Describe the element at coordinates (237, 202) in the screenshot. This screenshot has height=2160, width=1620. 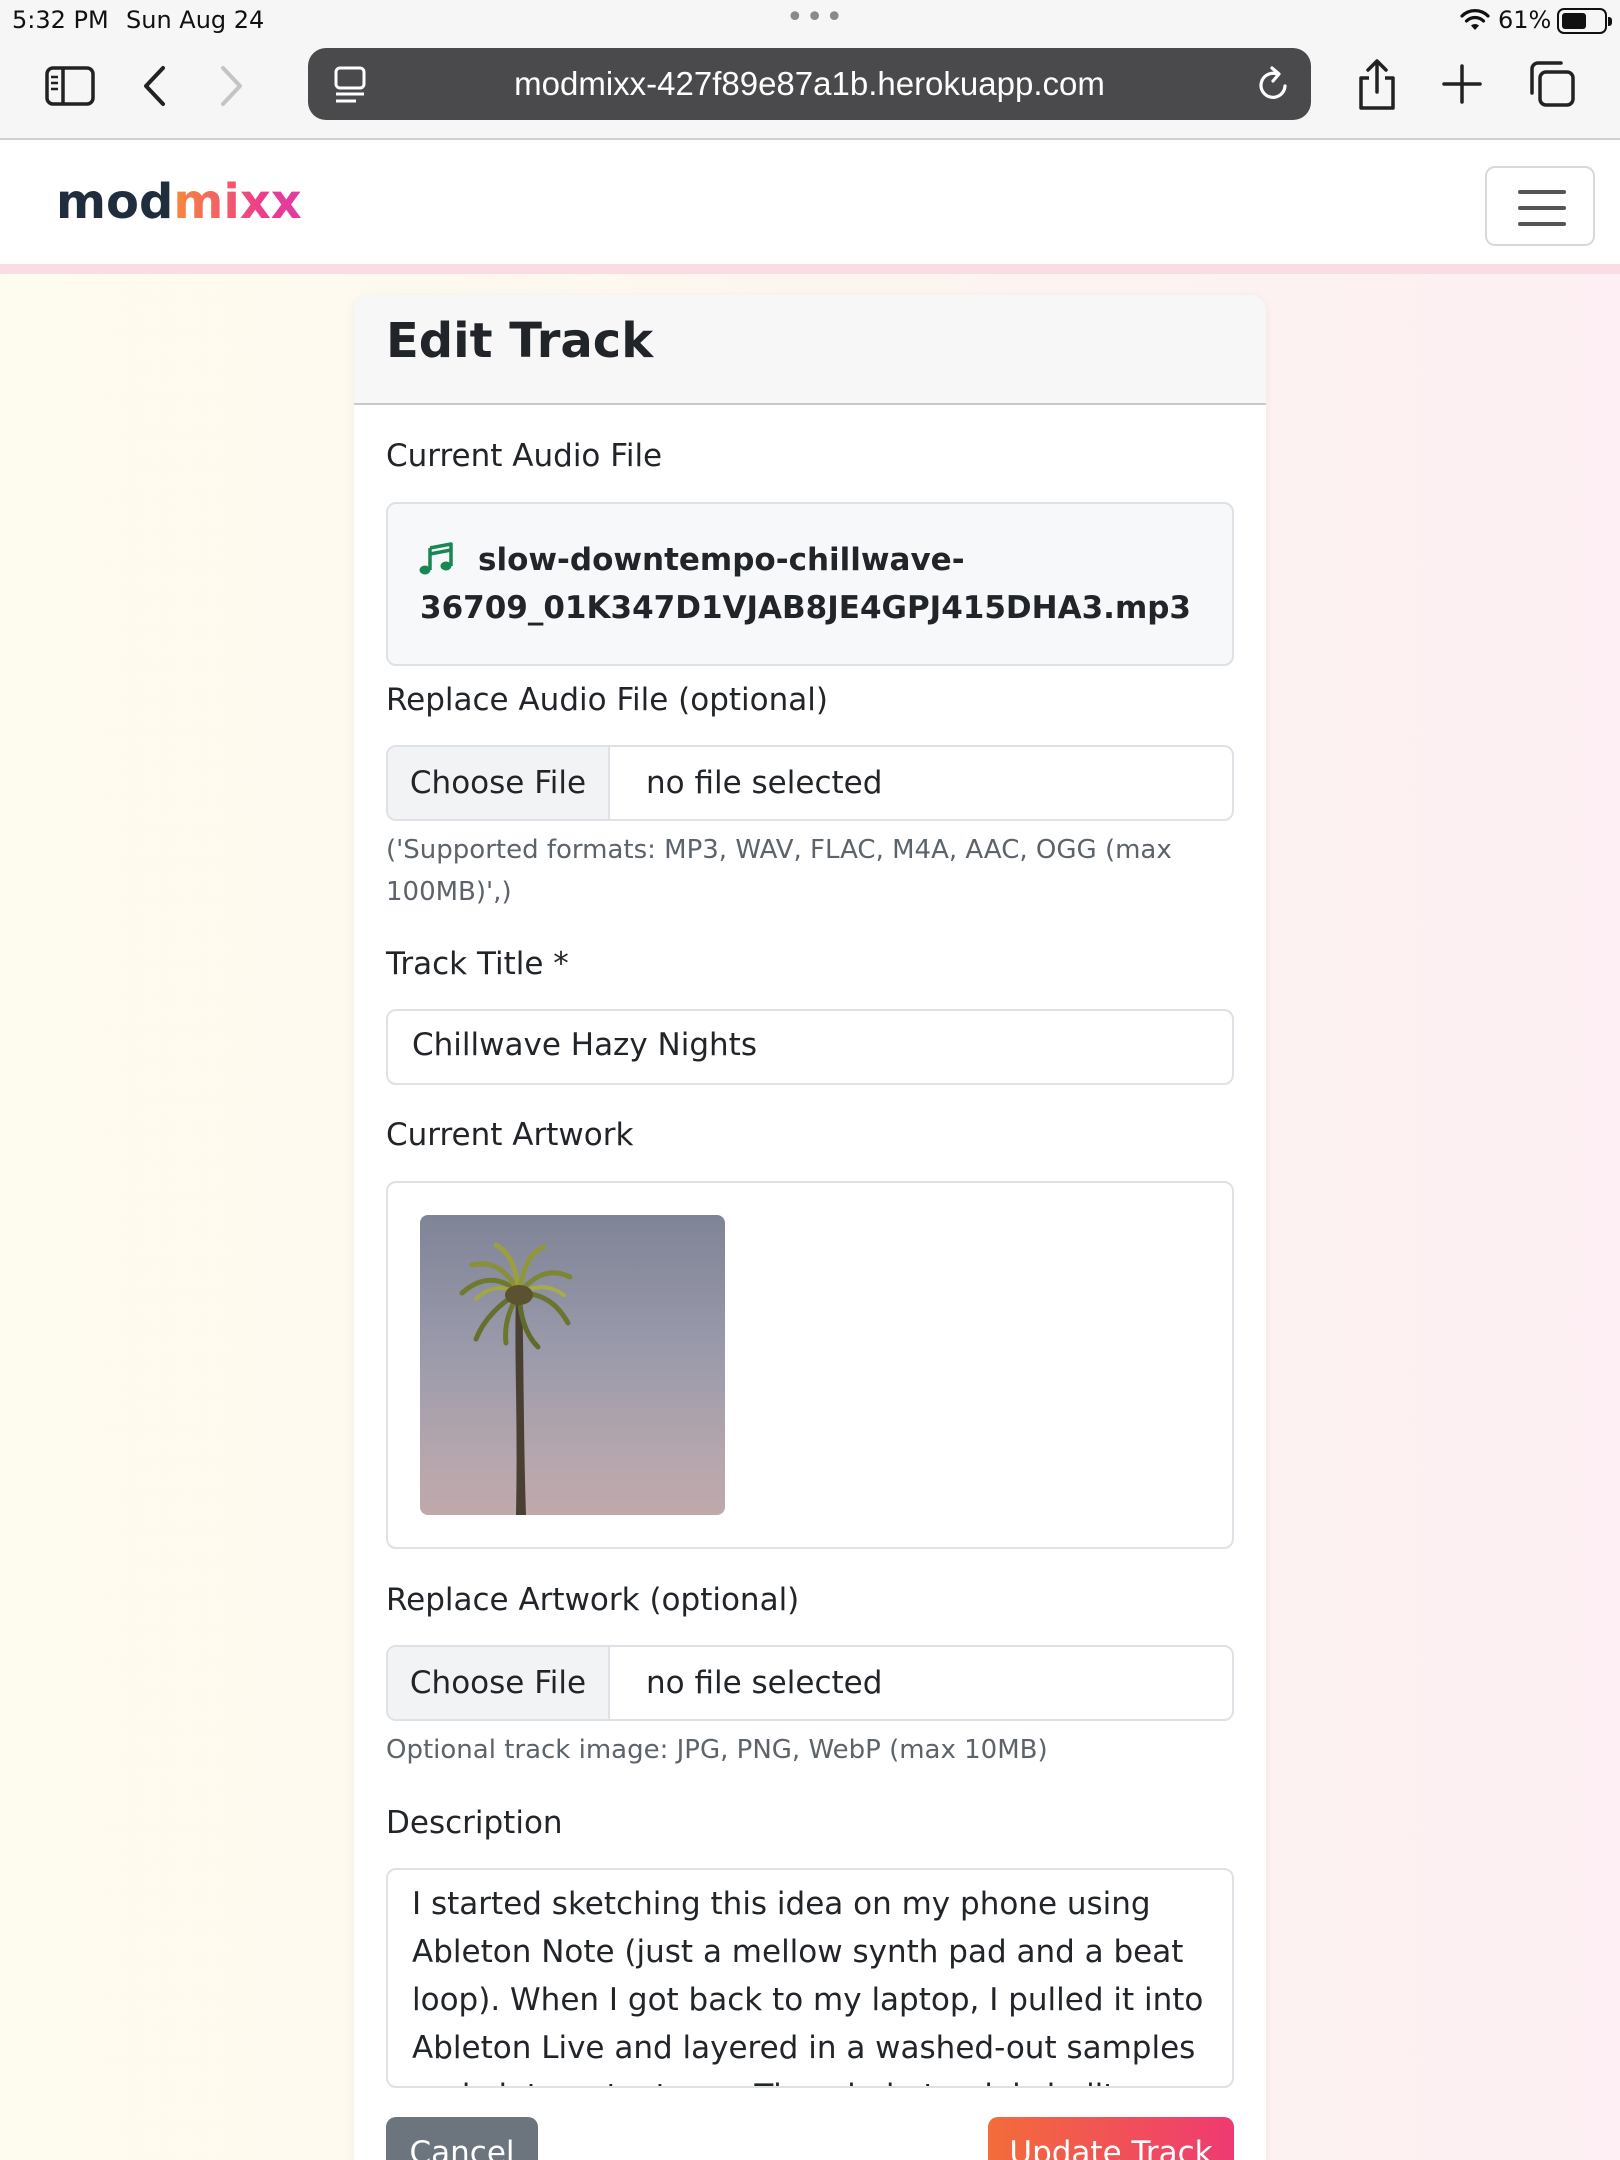
I see `brand-part2: mixx` at that location.